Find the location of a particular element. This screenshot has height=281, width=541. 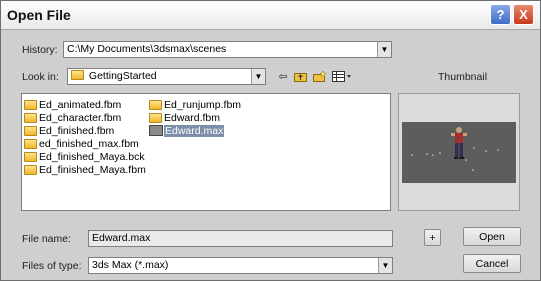

files-of-type-dropdown: 3ds Max (*.max) ▼ is located at coordinates (240, 265).